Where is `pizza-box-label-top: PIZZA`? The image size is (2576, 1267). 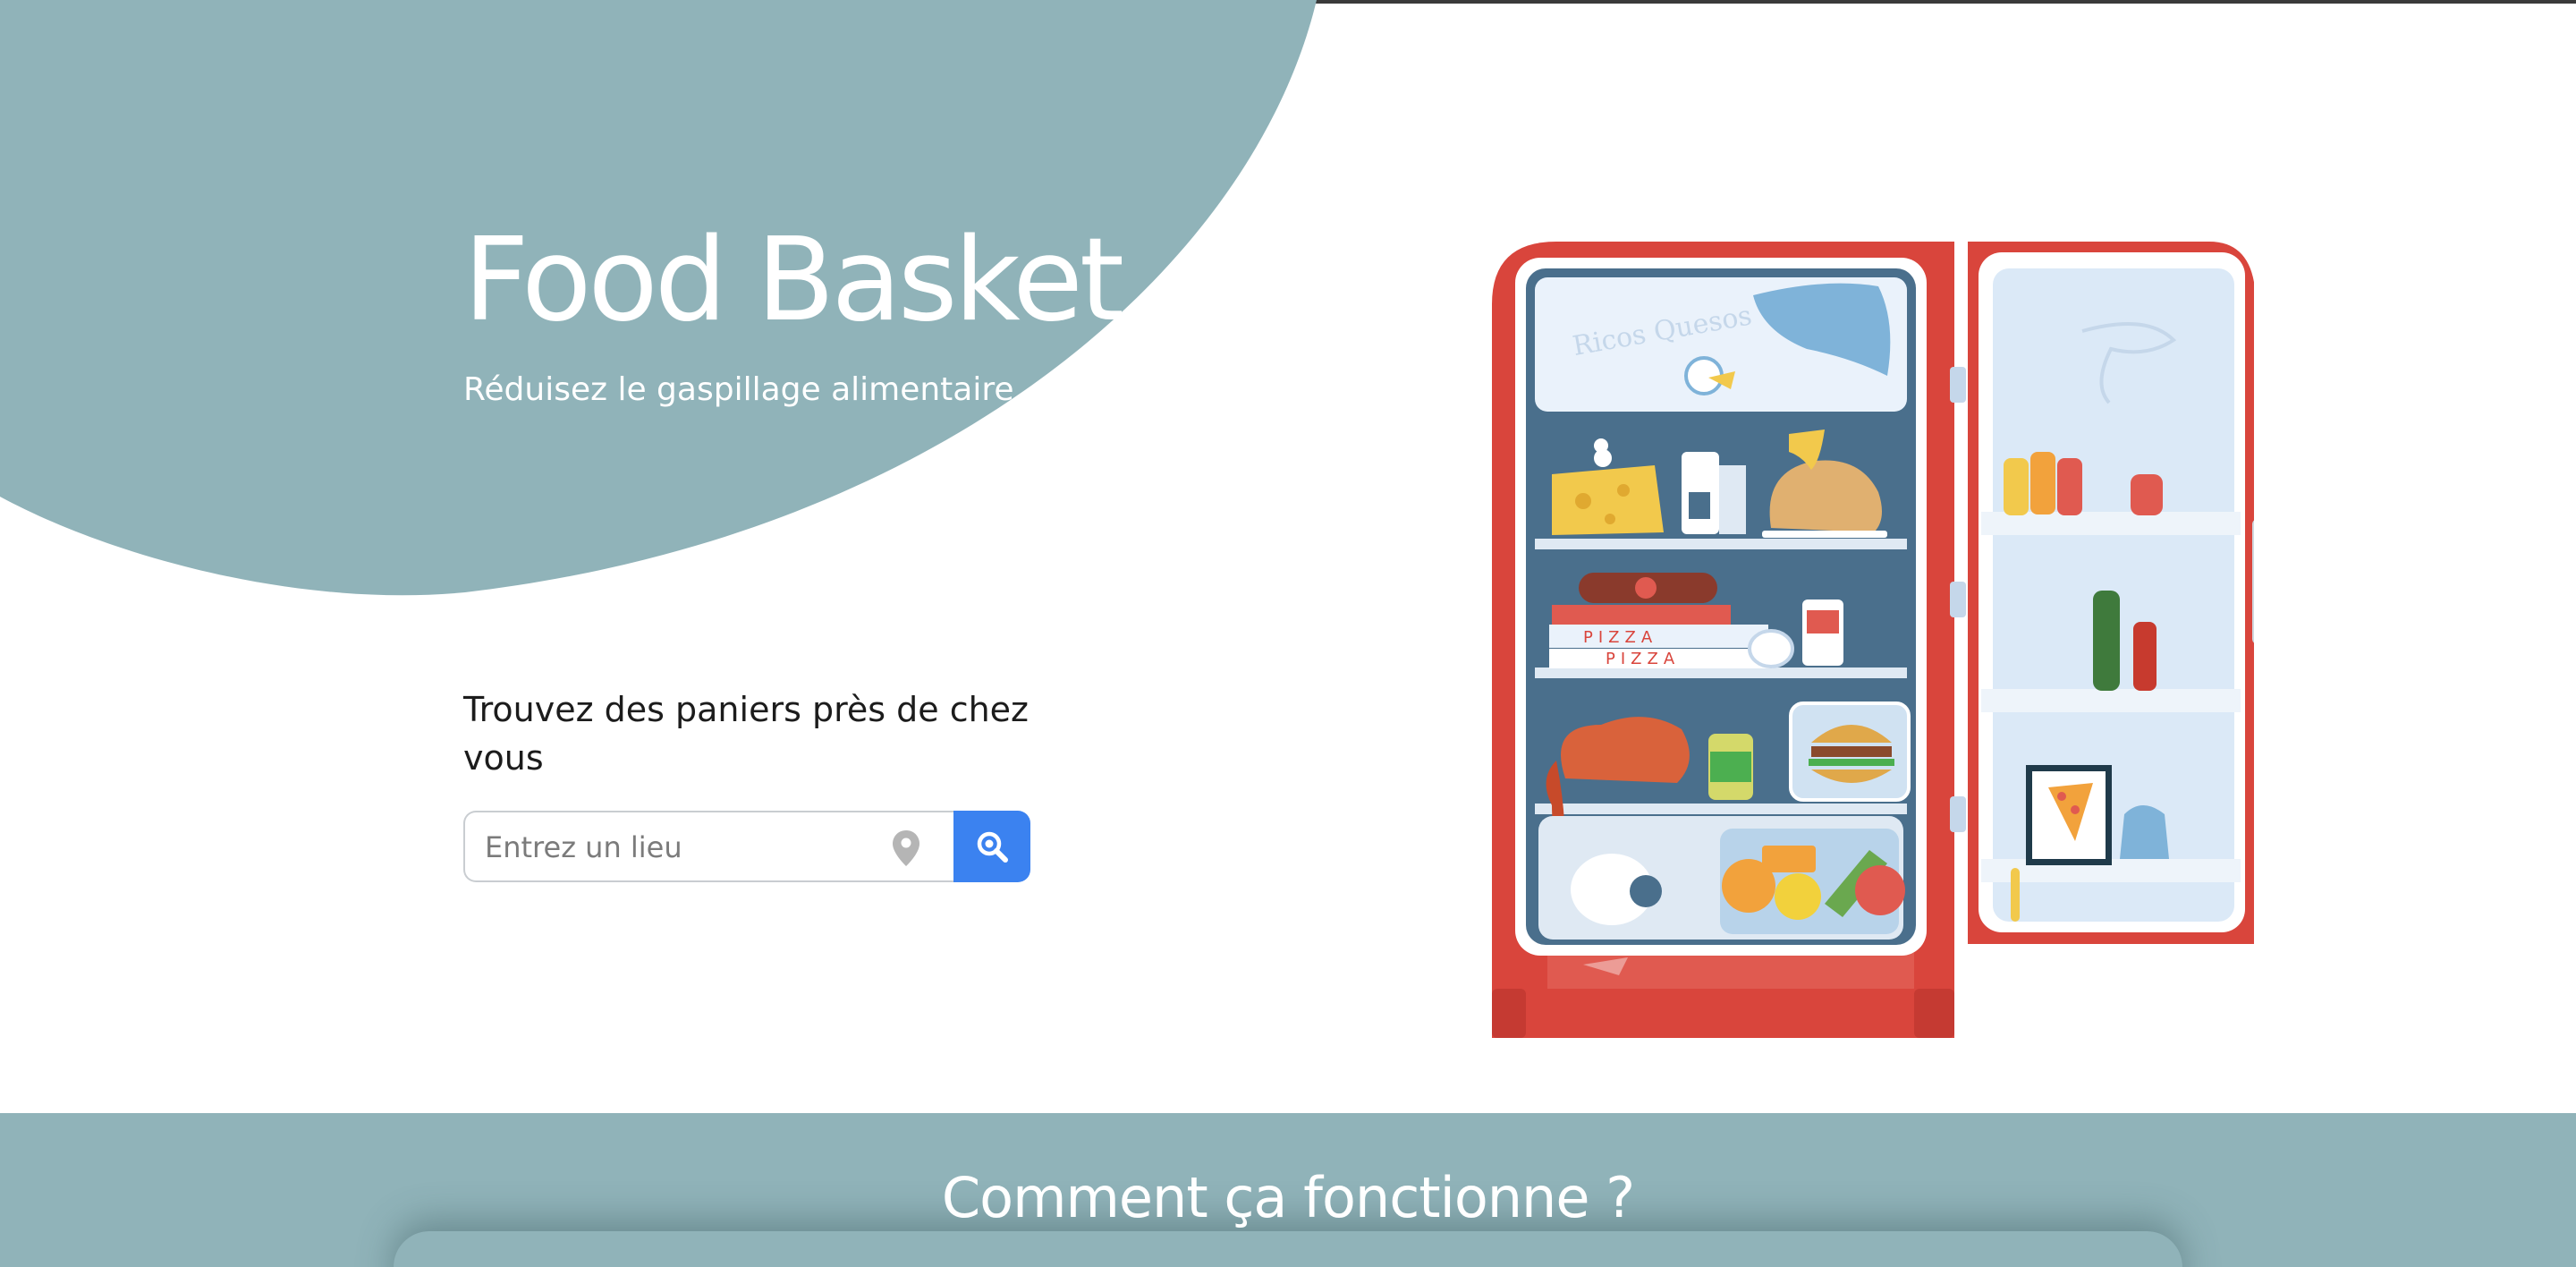
pizza-box-label-top: PIZZA is located at coordinates (1620, 638).